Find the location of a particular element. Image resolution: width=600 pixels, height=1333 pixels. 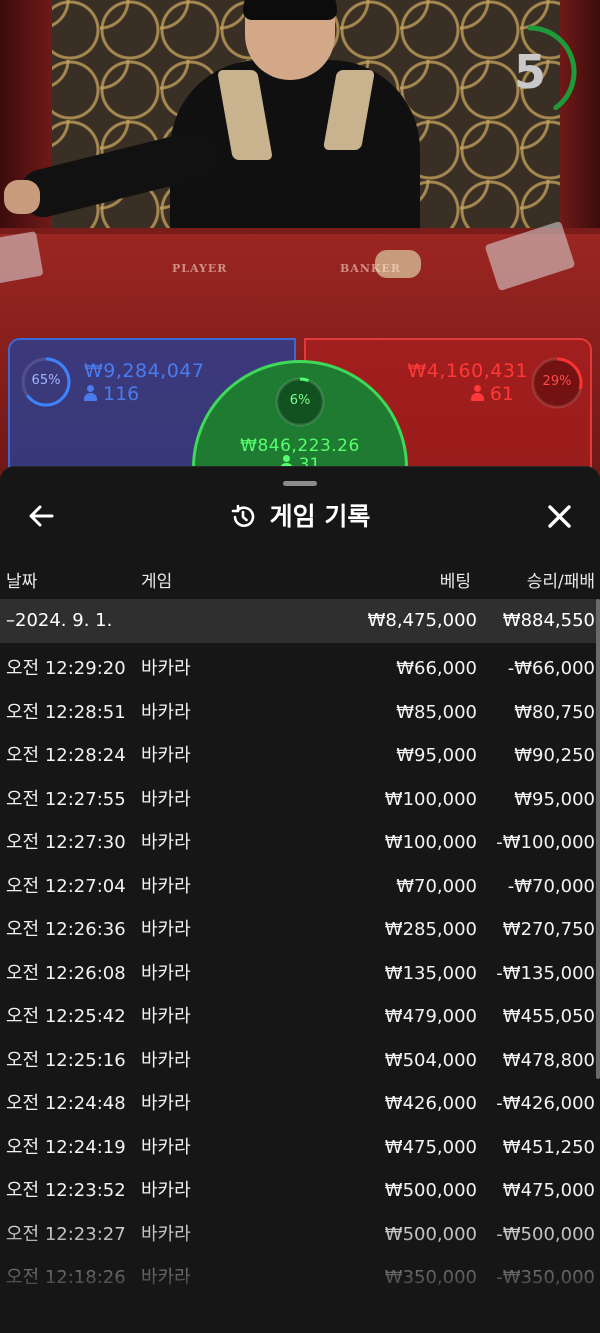

row-bet: ₩426,000 is located at coordinates (430, 1103).